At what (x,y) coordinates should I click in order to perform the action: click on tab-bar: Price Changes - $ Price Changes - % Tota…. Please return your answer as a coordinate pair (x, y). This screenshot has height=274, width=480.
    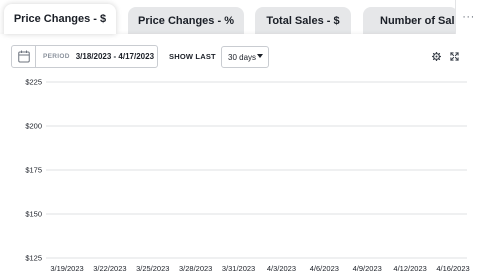
    Looking at the image, I should click on (240, 17).